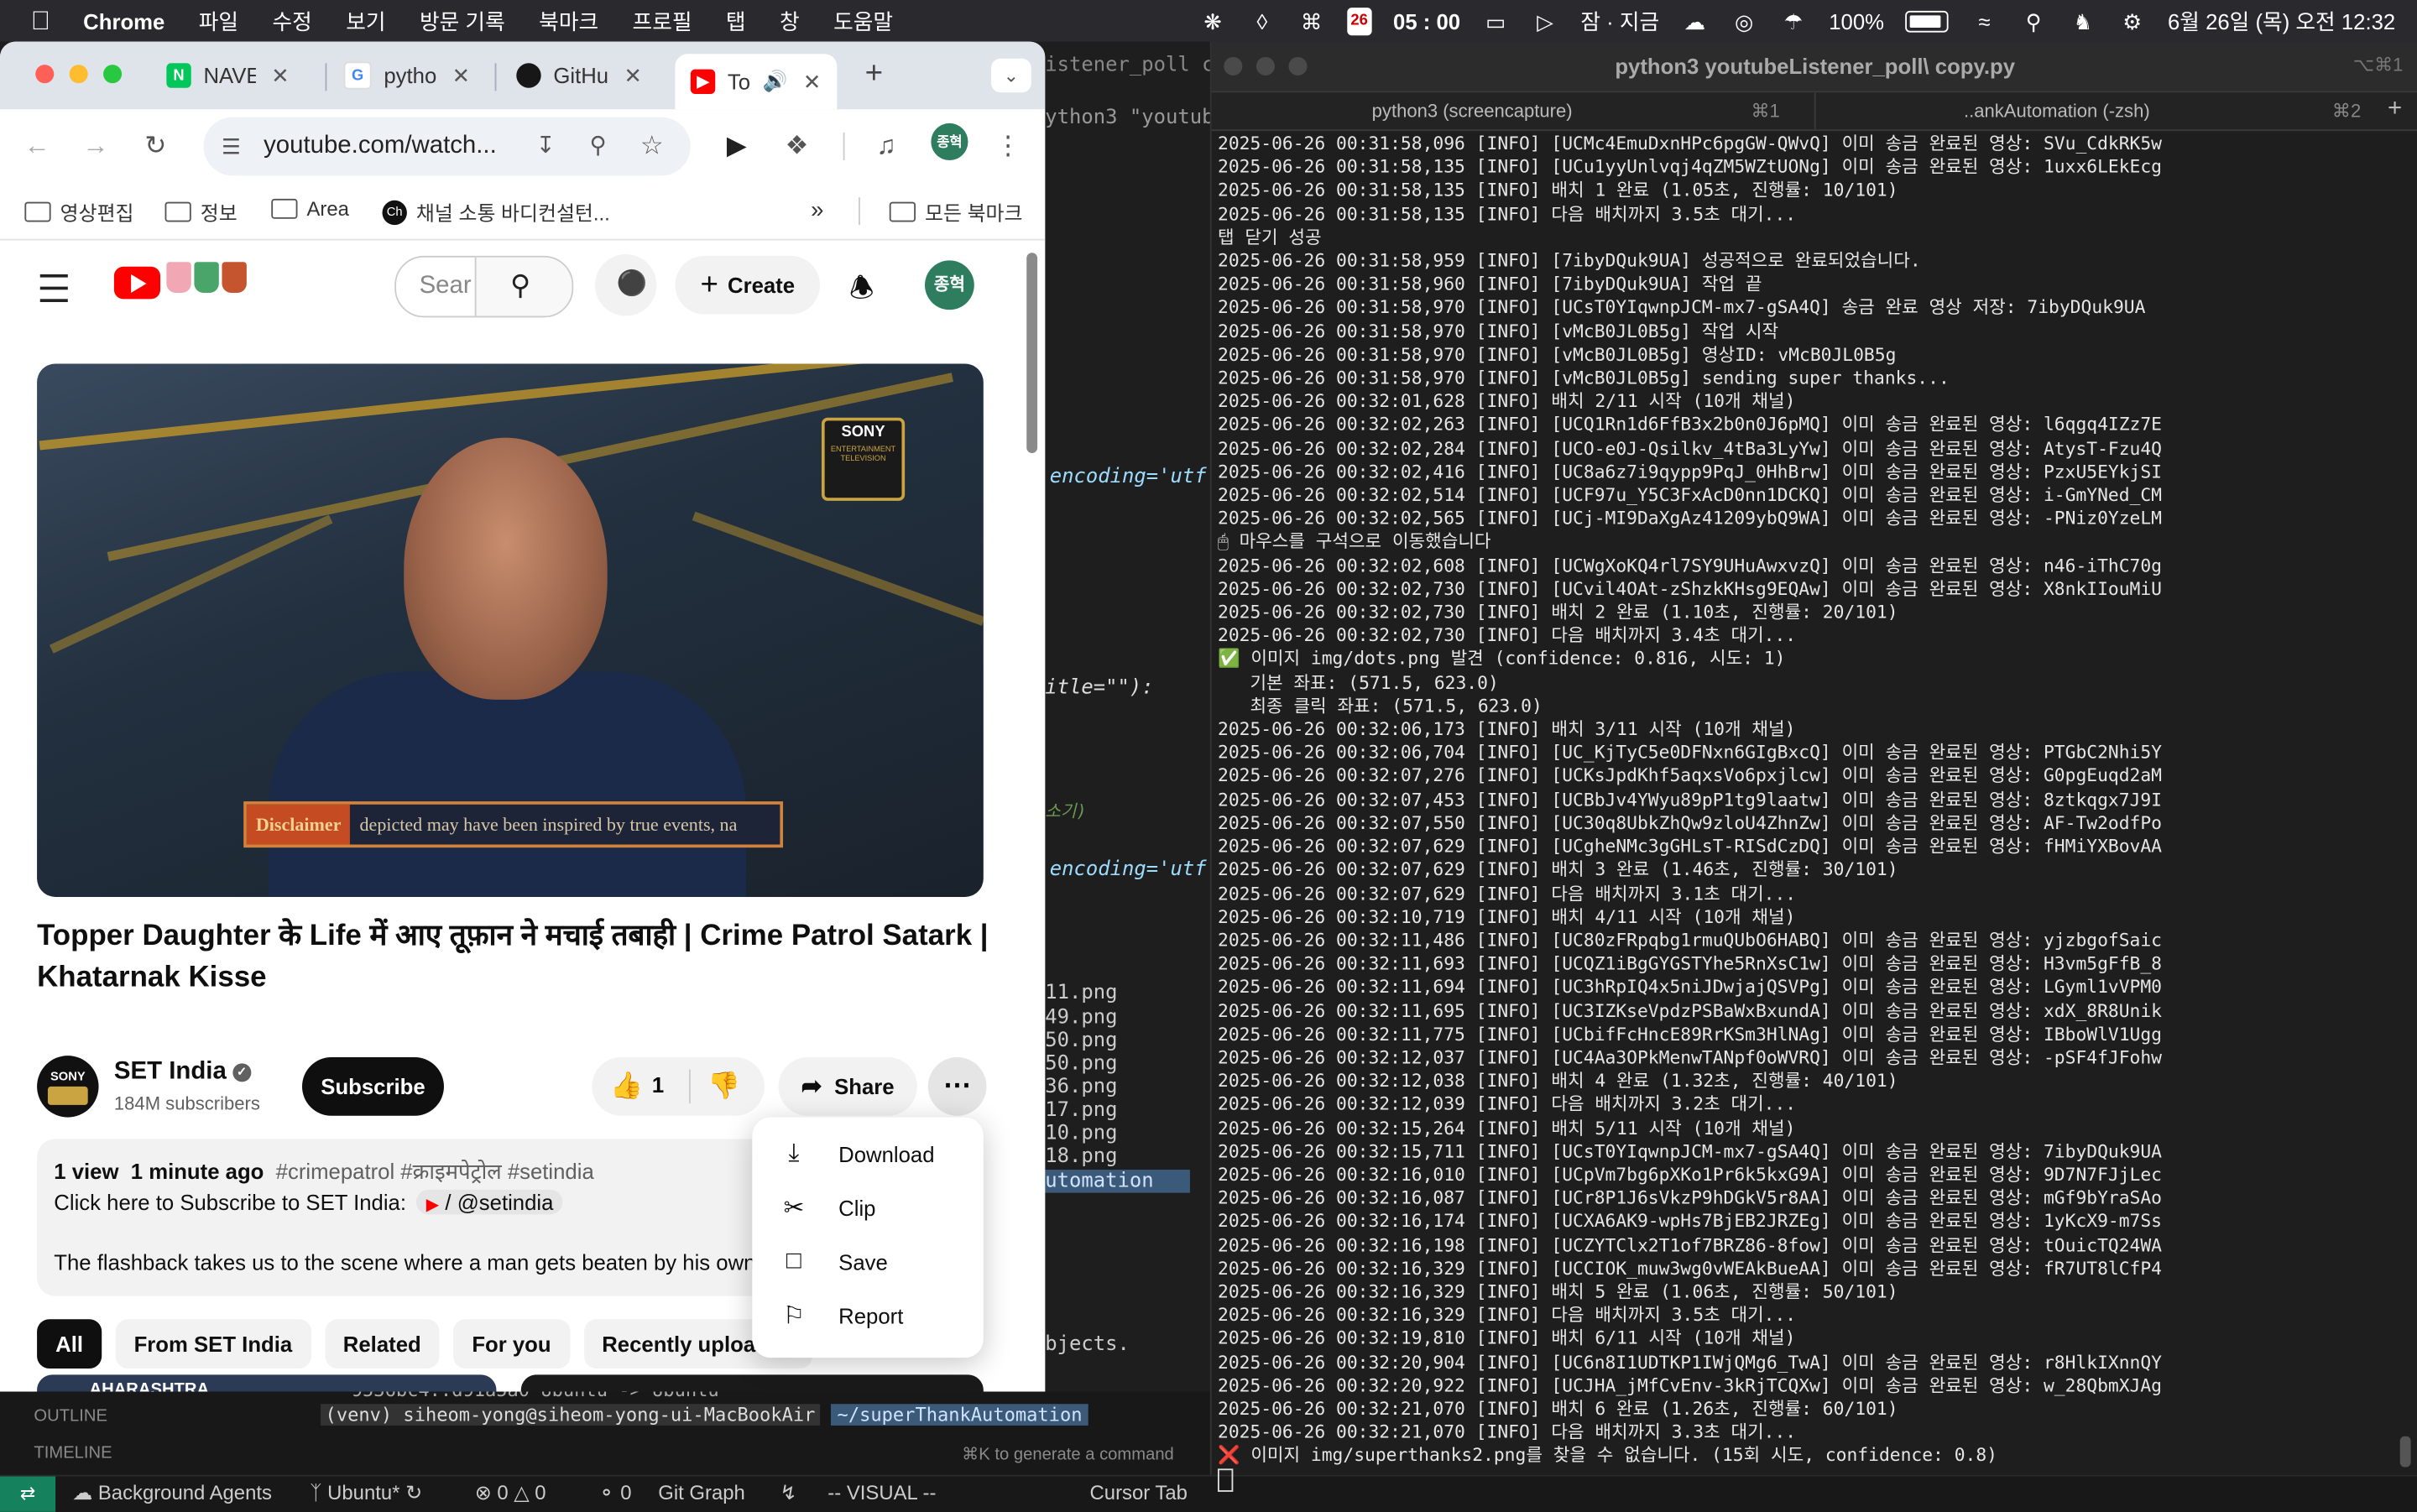  What do you see at coordinates (366, 20) in the screenshot?
I see `menu-view: 보기` at bounding box center [366, 20].